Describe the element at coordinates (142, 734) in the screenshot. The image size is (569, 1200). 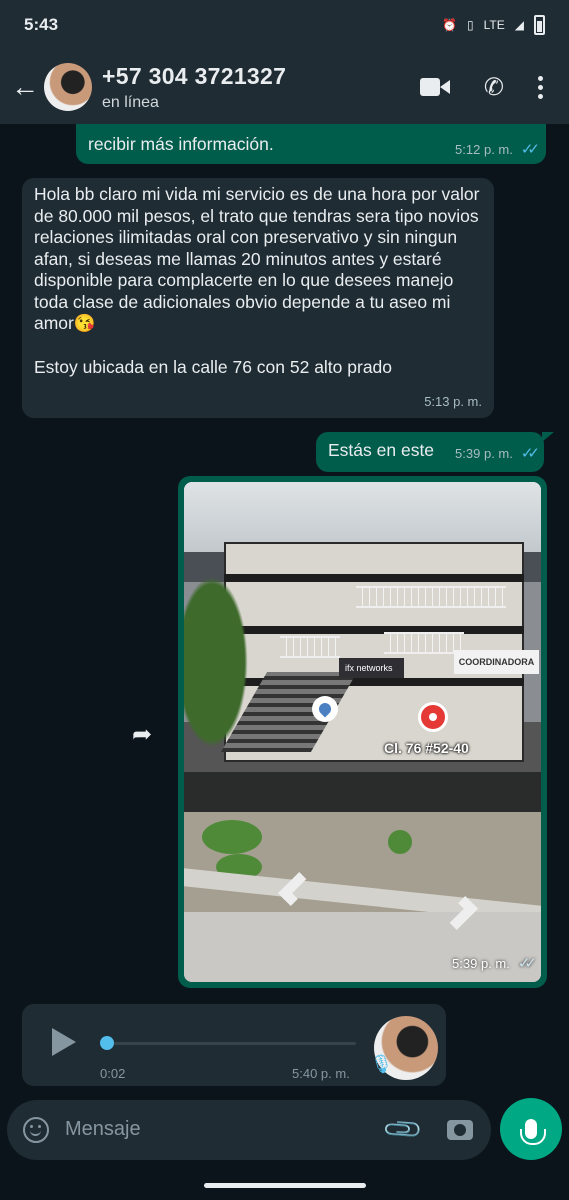
I see `forward-icon: ➦` at that location.